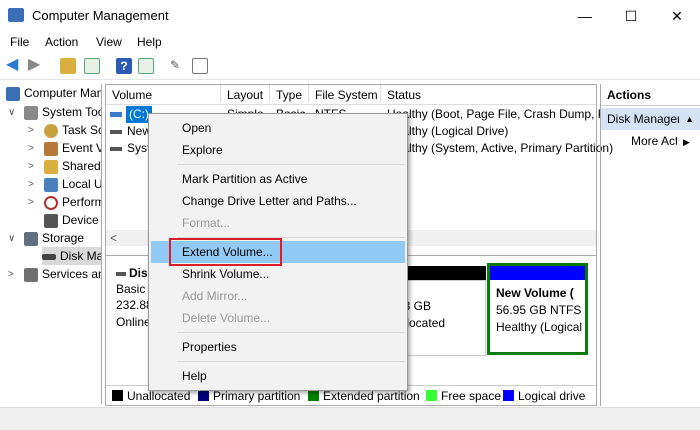  Describe the element at coordinates (68, 66) in the screenshot. I see `up-folder-icon` at that location.